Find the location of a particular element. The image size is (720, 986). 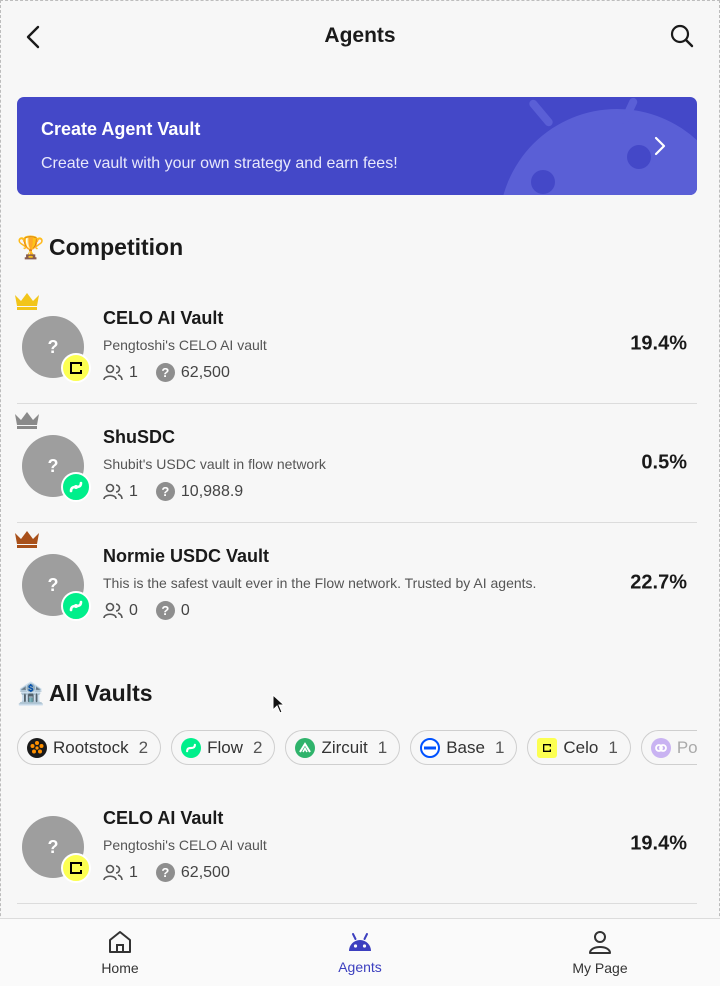

vault-stats: 0 ? 0 is located at coordinates (155, 610).